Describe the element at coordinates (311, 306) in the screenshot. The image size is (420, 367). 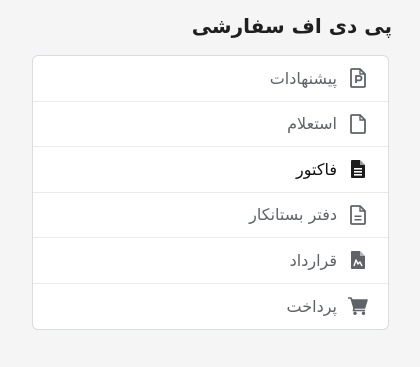
I see `menu-item-label: پرداخت` at that location.